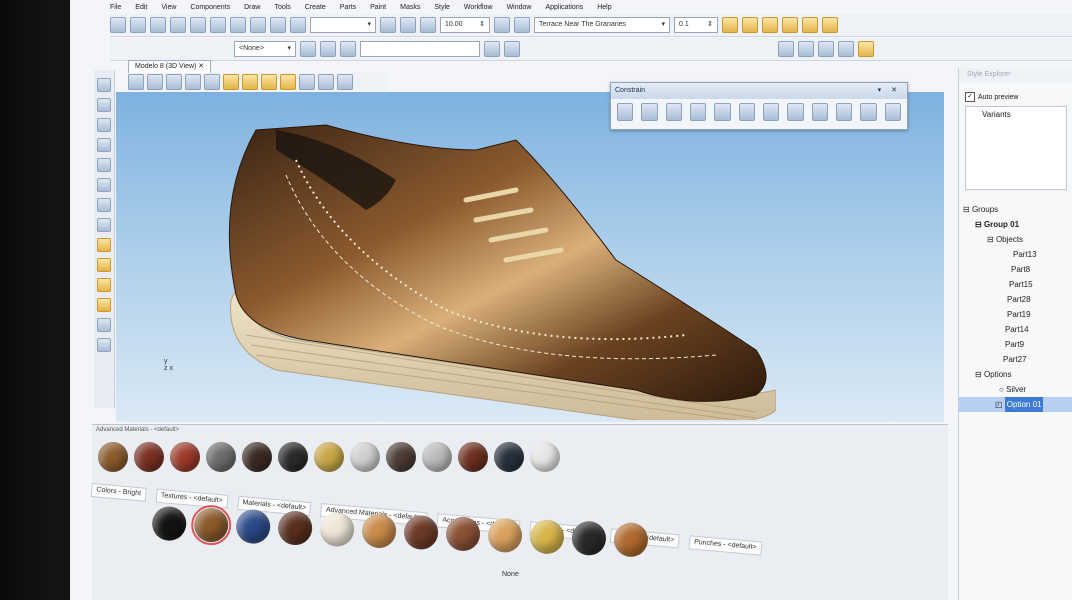 The image size is (1072, 600). What do you see at coordinates (1015, 344) in the screenshot?
I see `tree-part: Part9` at bounding box center [1015, 344].